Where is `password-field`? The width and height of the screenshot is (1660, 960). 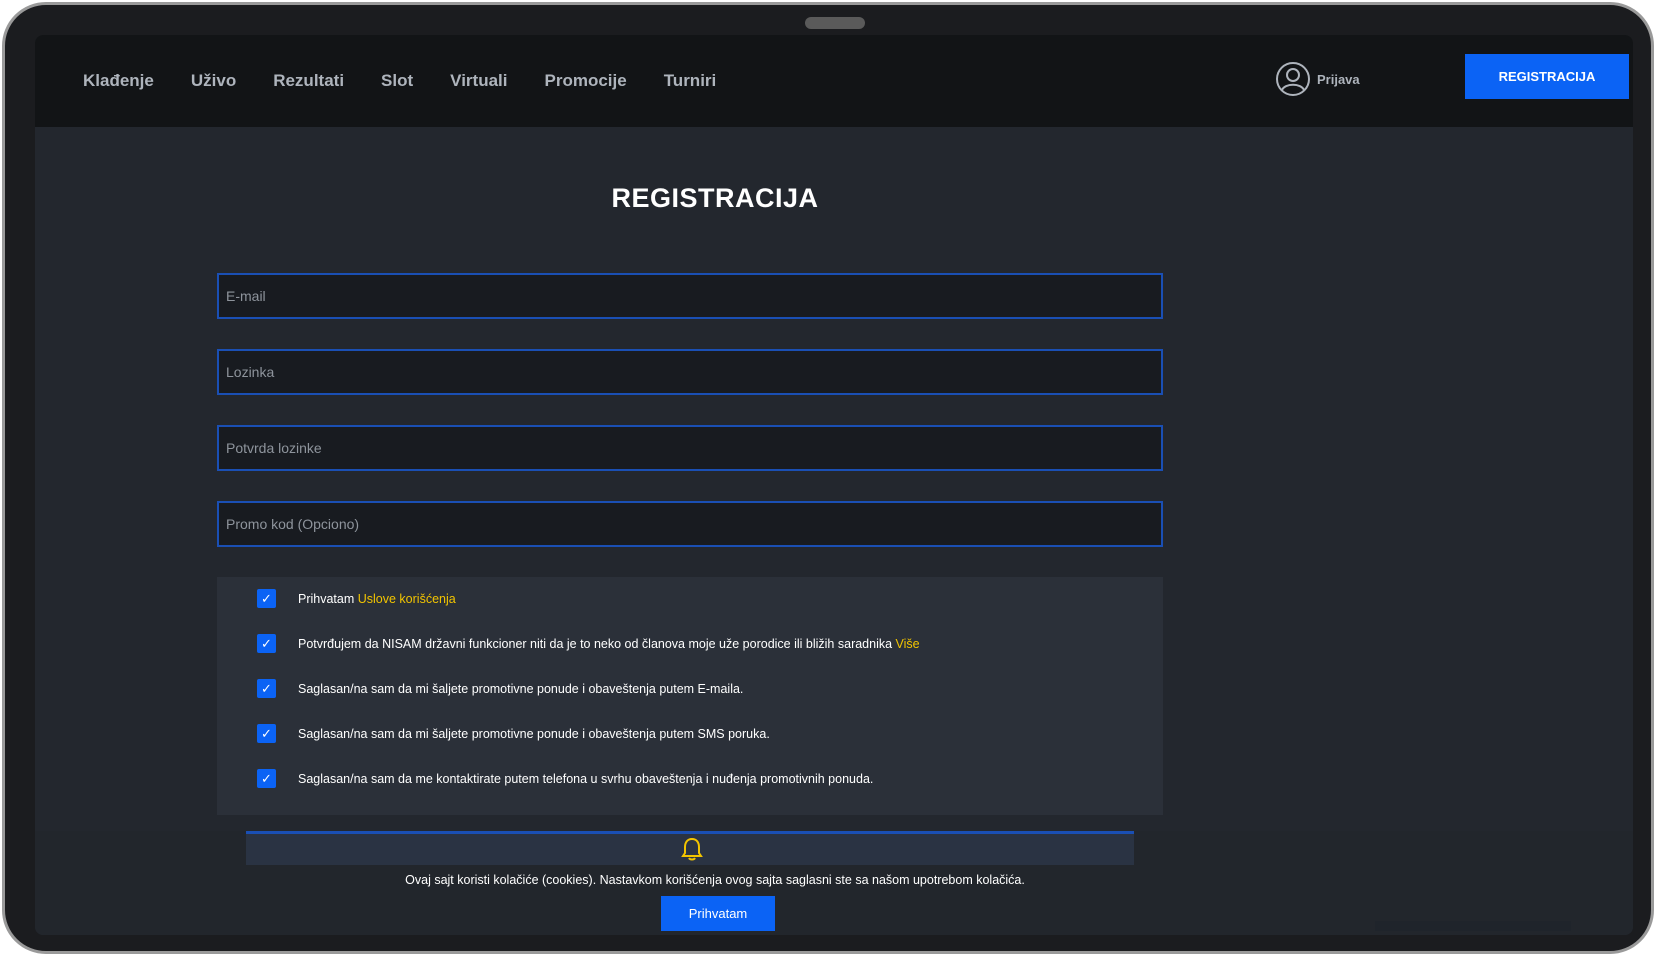 password-field is located at coordinates (690, 372).